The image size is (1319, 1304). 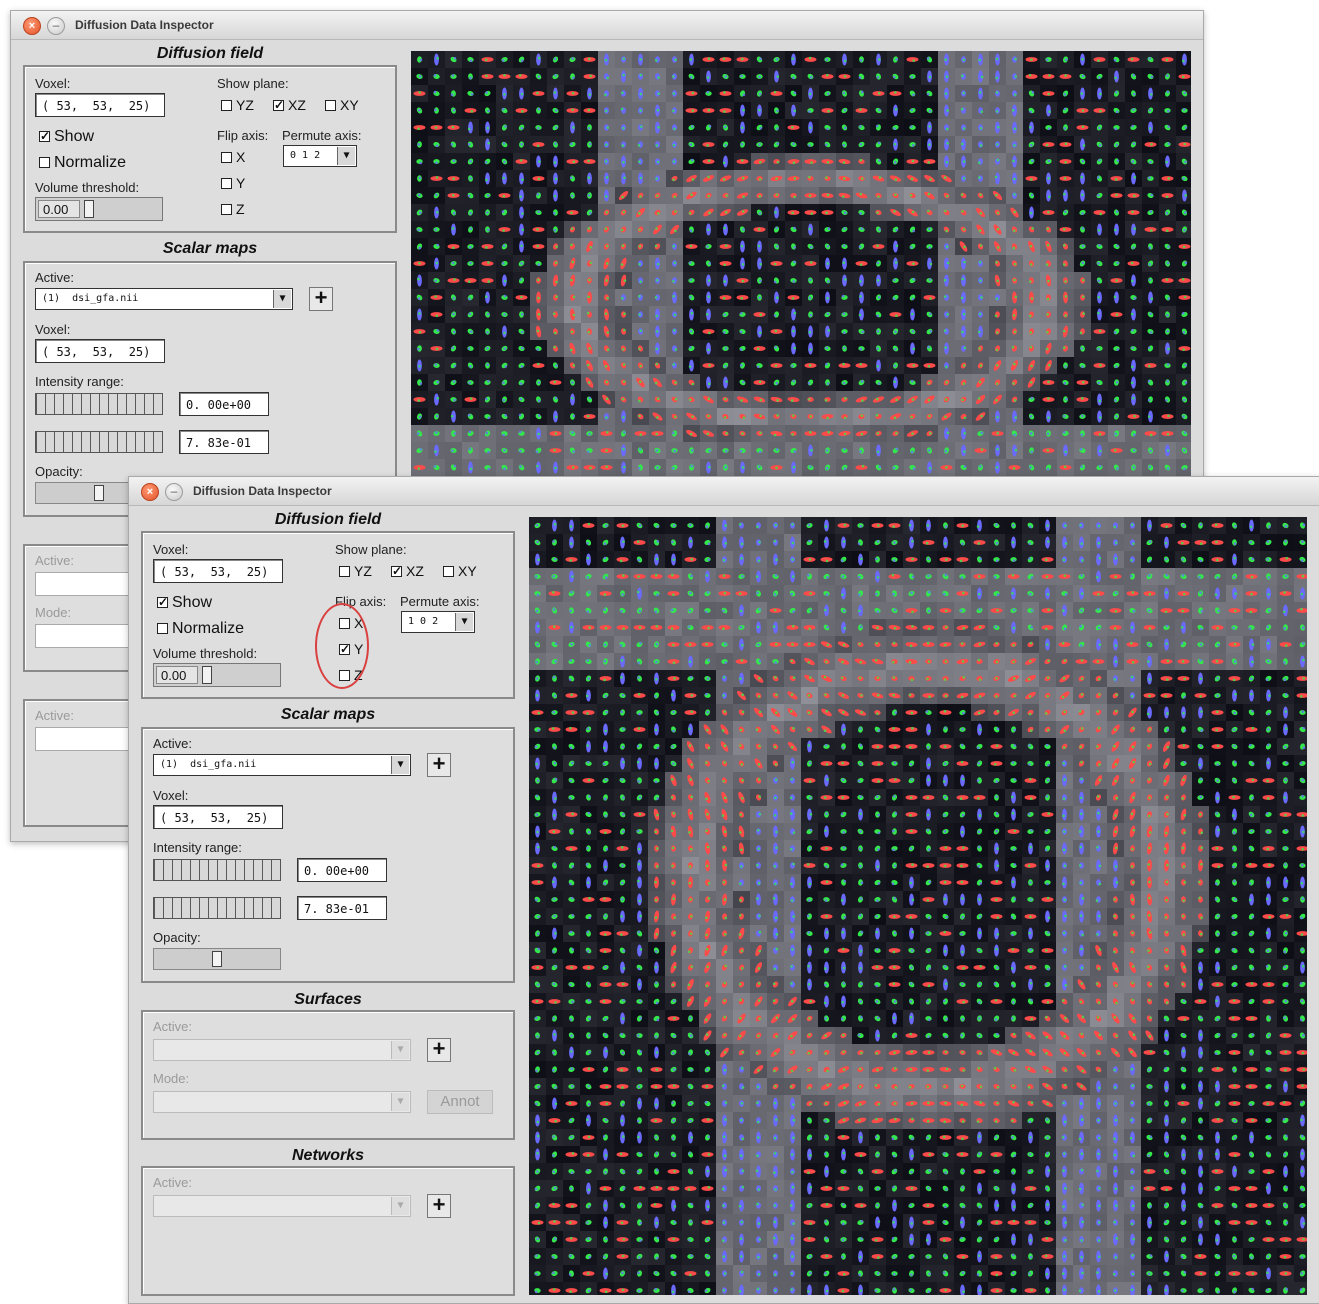 What do you see at coordinates (460, 1102) in the screenshot?
I see `annot-button: Annot` at bounding box center [460, 1102].